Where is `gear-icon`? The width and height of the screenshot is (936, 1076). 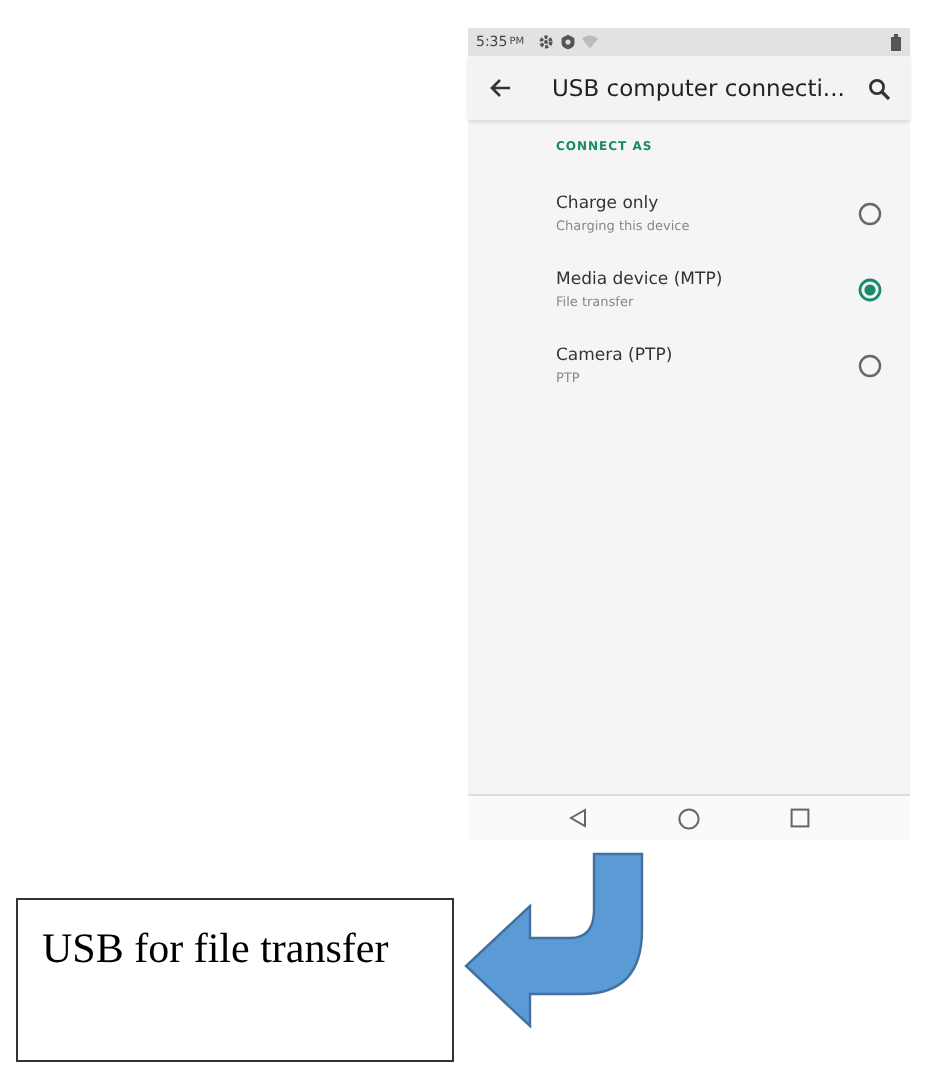 gear-icon is located at coordinates (546, 42).